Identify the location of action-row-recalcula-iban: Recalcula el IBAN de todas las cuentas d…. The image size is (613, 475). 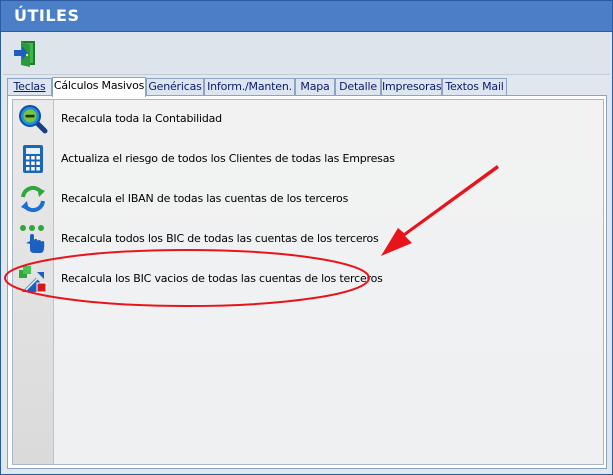
(308, 200).